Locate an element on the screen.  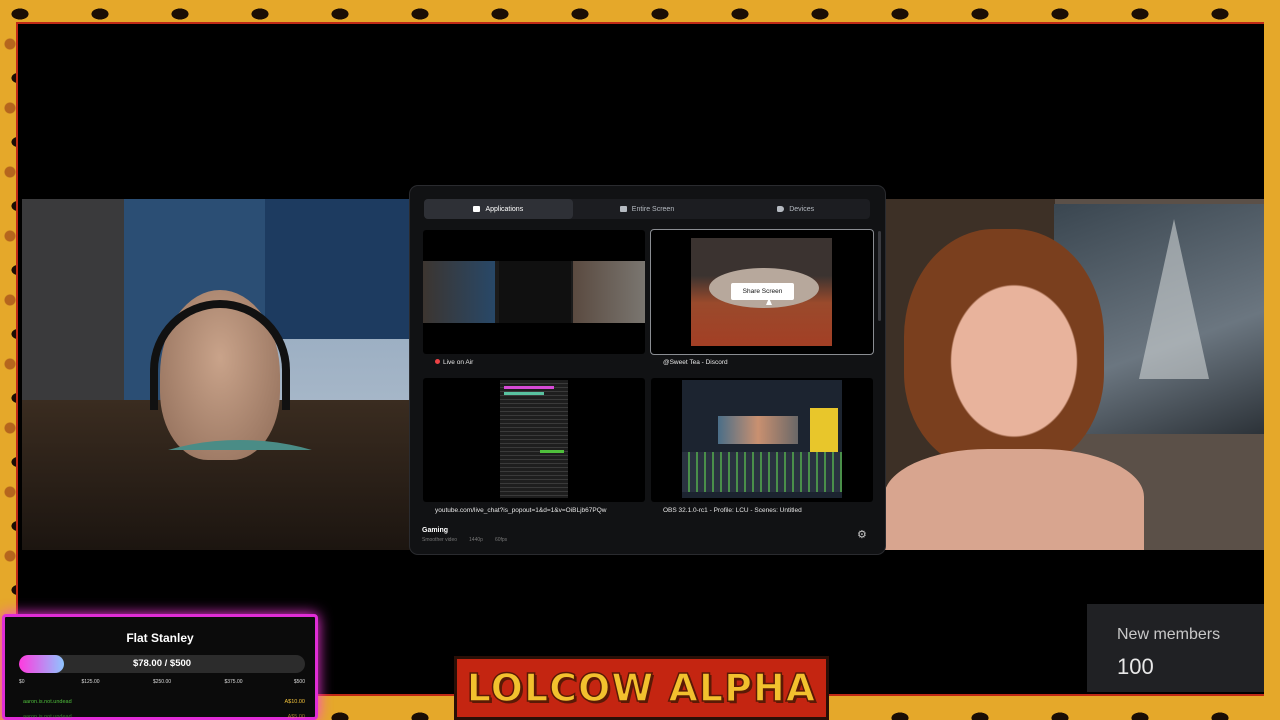
channel-logo: LOLCOW ALPHA is located at coordinates (641, 688).